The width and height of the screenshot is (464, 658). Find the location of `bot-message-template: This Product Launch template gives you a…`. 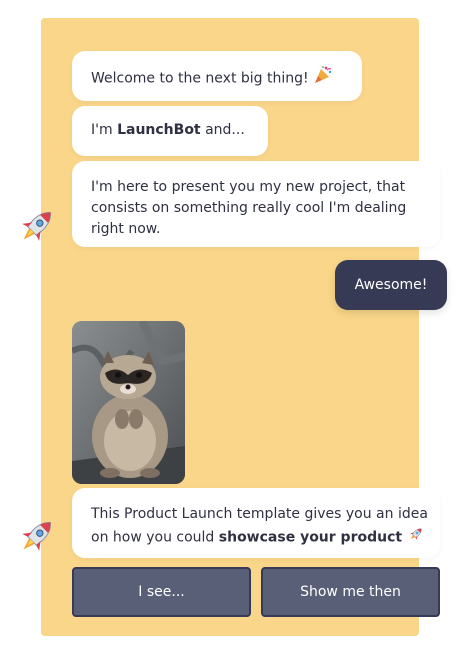

bot-message-template: This Product Launch template gives you a… is located at coordinates (256, 523).